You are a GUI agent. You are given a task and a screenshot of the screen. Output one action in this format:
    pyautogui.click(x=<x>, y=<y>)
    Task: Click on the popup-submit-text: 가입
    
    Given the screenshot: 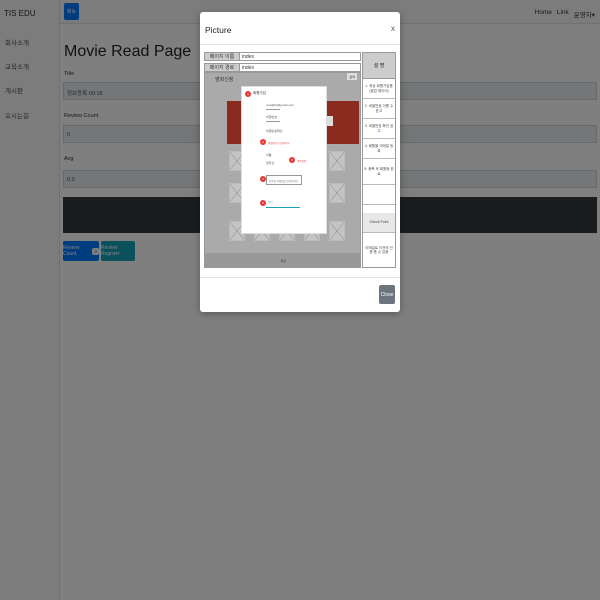 What is the action you would take?
    pyautogui.click(x=270, y=202)
    